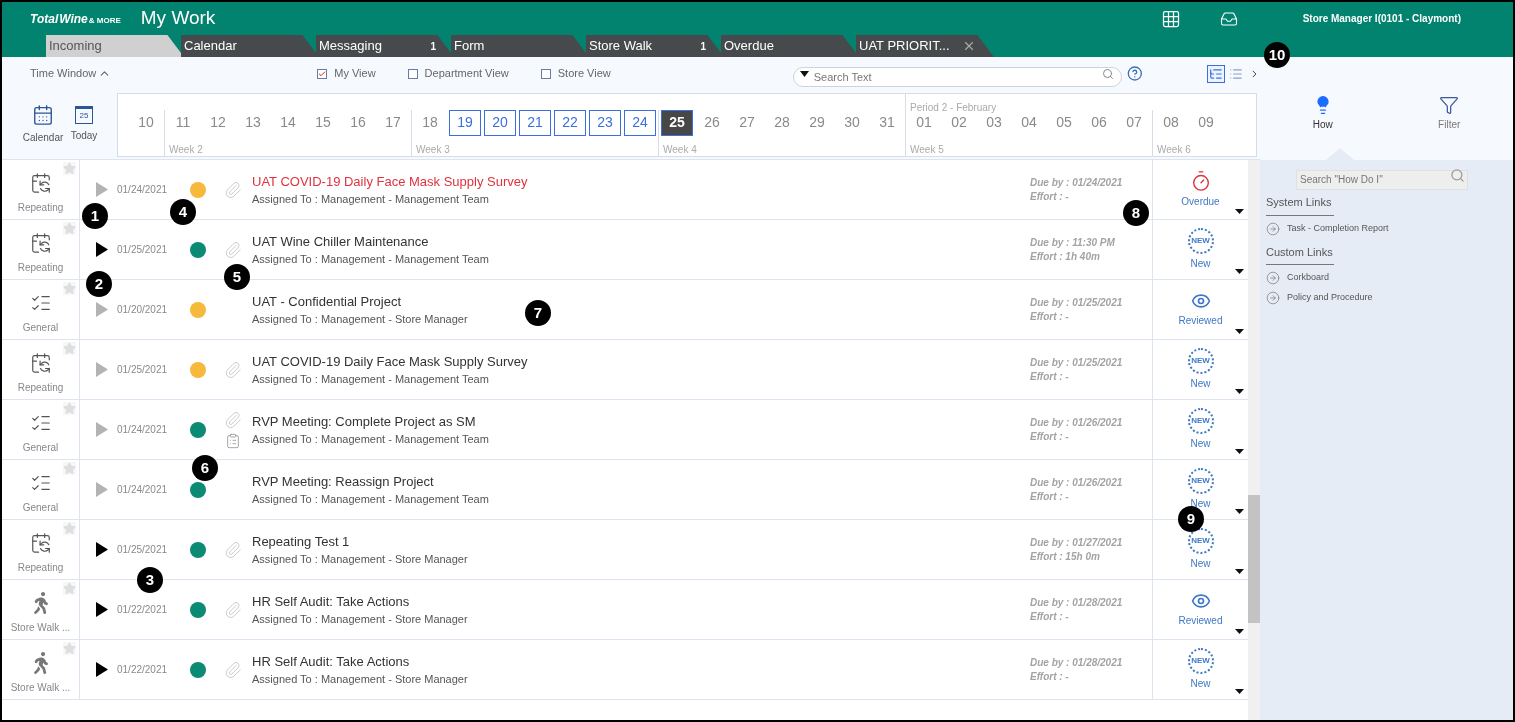  I want to click on calendar-day: 07, so click(1134, 122).